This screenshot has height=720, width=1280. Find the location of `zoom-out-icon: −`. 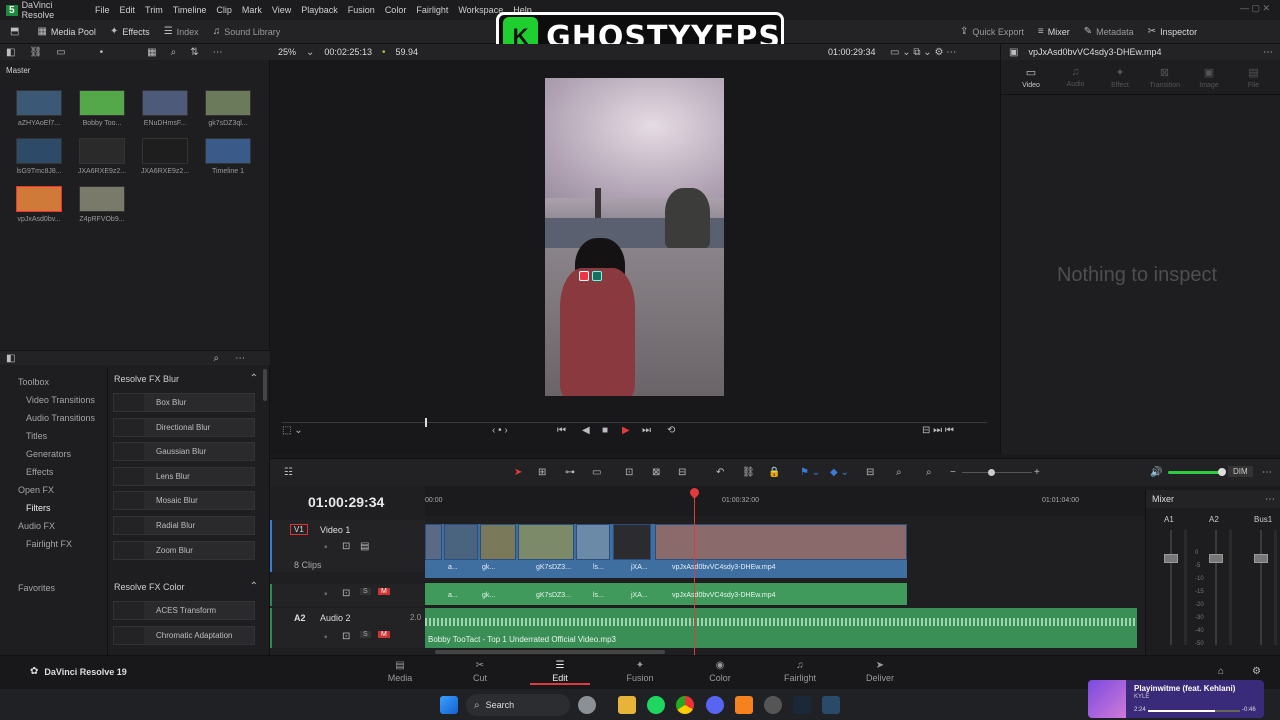

zoom-out-icon: − is located at coordinates (953, 472).